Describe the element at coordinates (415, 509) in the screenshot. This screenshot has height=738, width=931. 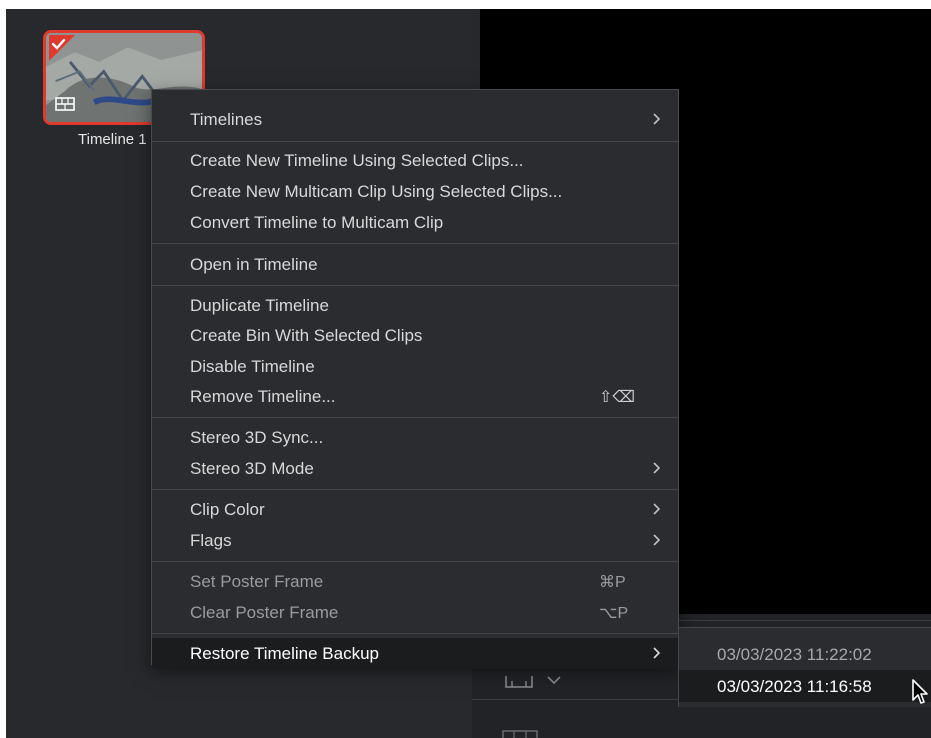
I see `menu-item-clip-color: Clip Color` at that location.